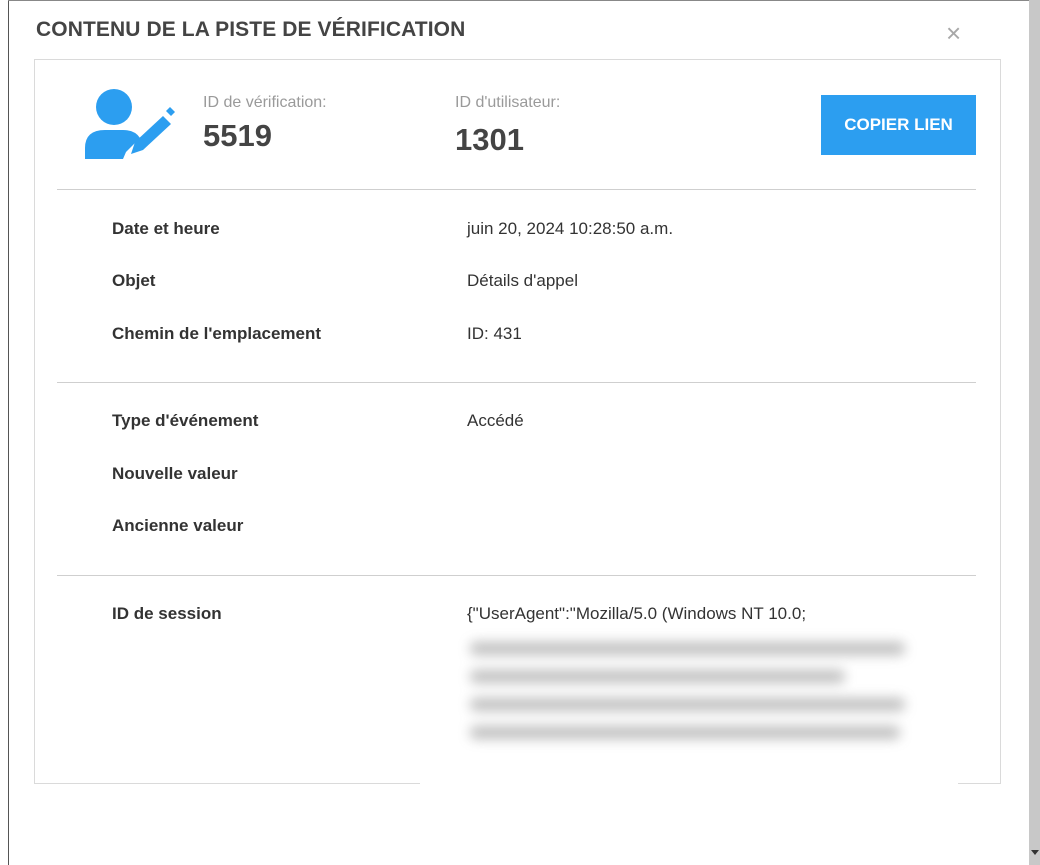 The image size is (1040, 865). Describe the element at coordinates (898, 125) in the screenshot. I see `copy-link-button: COPIER LIEN` at that location.